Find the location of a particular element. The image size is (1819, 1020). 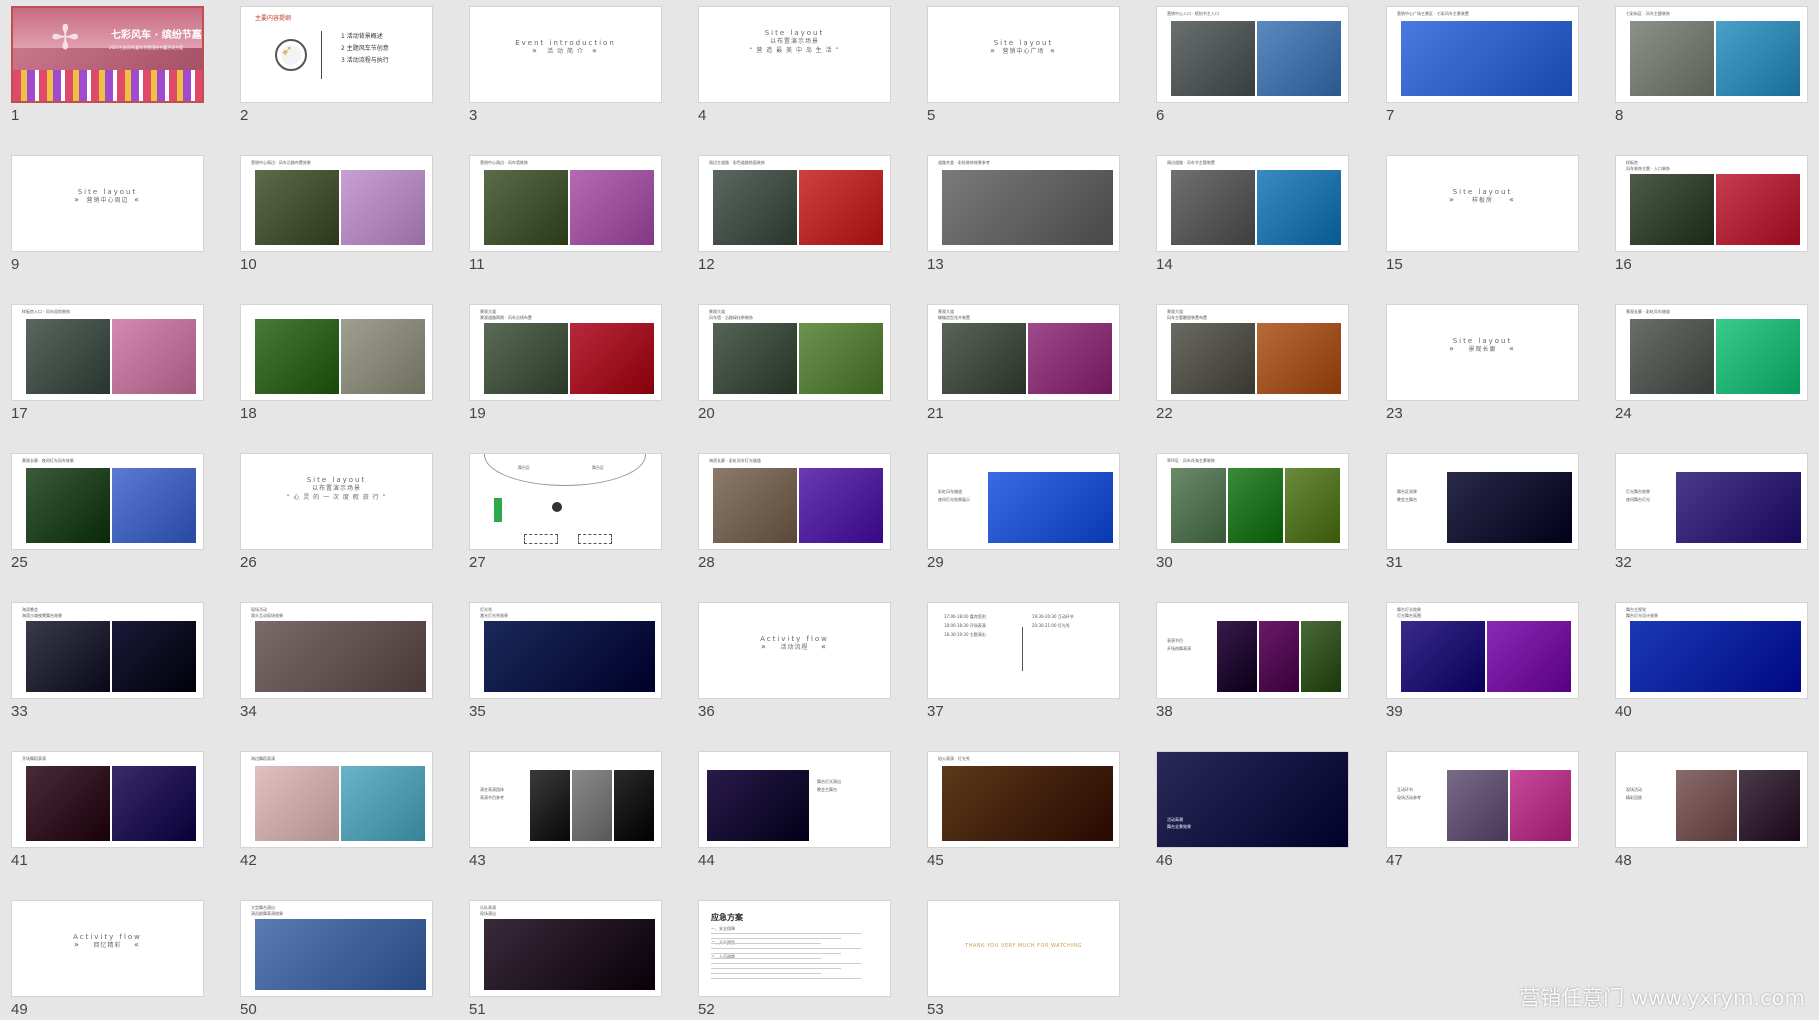

slide-number: 50 is located at coordinates (248, 1009).